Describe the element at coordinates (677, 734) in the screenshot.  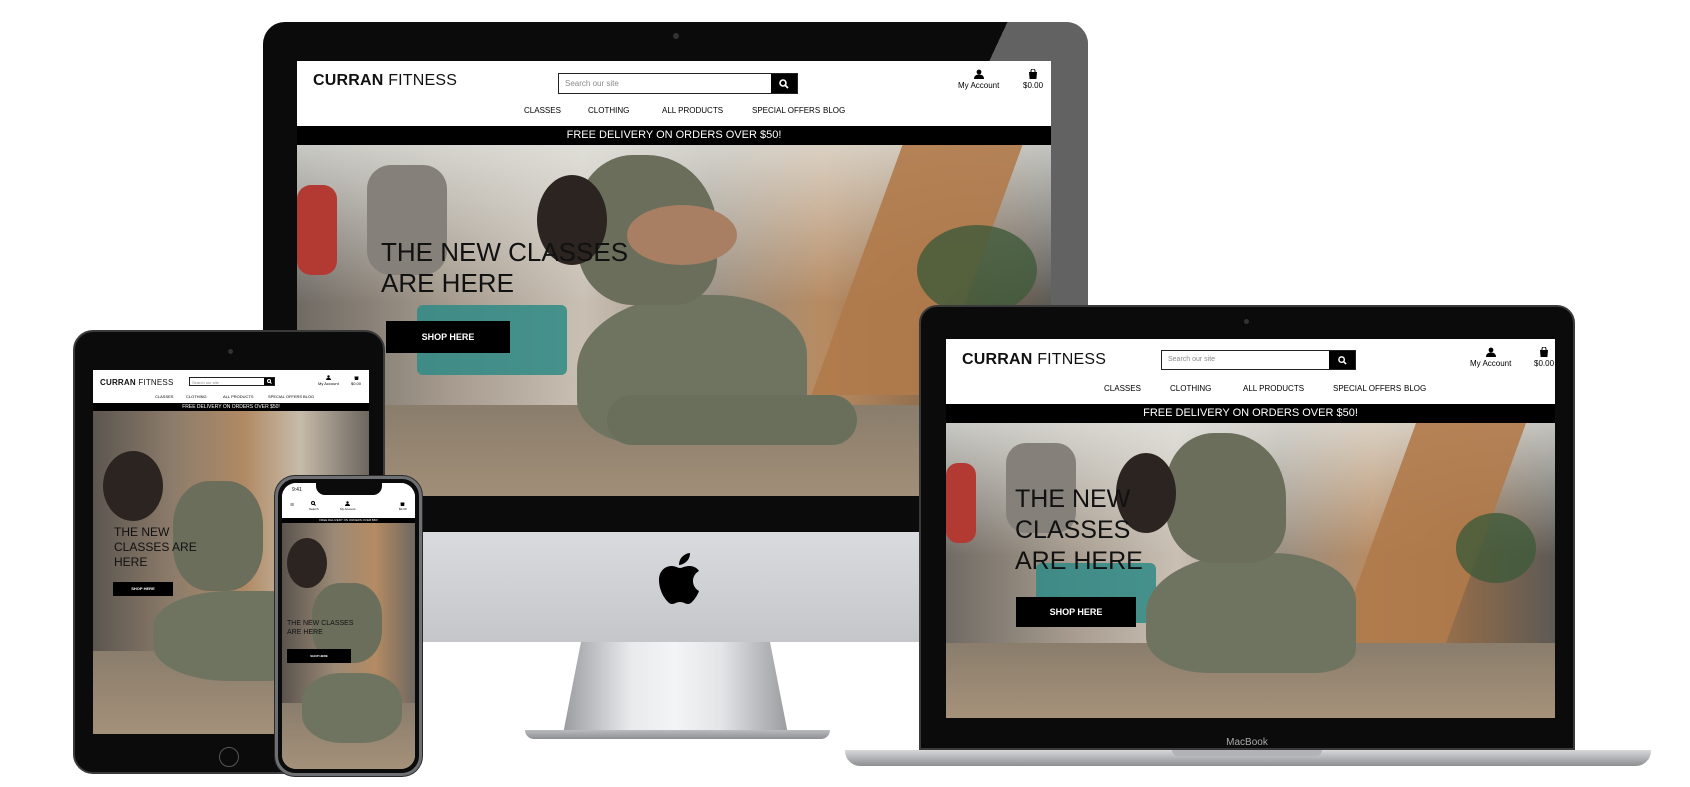
I see `imac-stand-base` at that location.